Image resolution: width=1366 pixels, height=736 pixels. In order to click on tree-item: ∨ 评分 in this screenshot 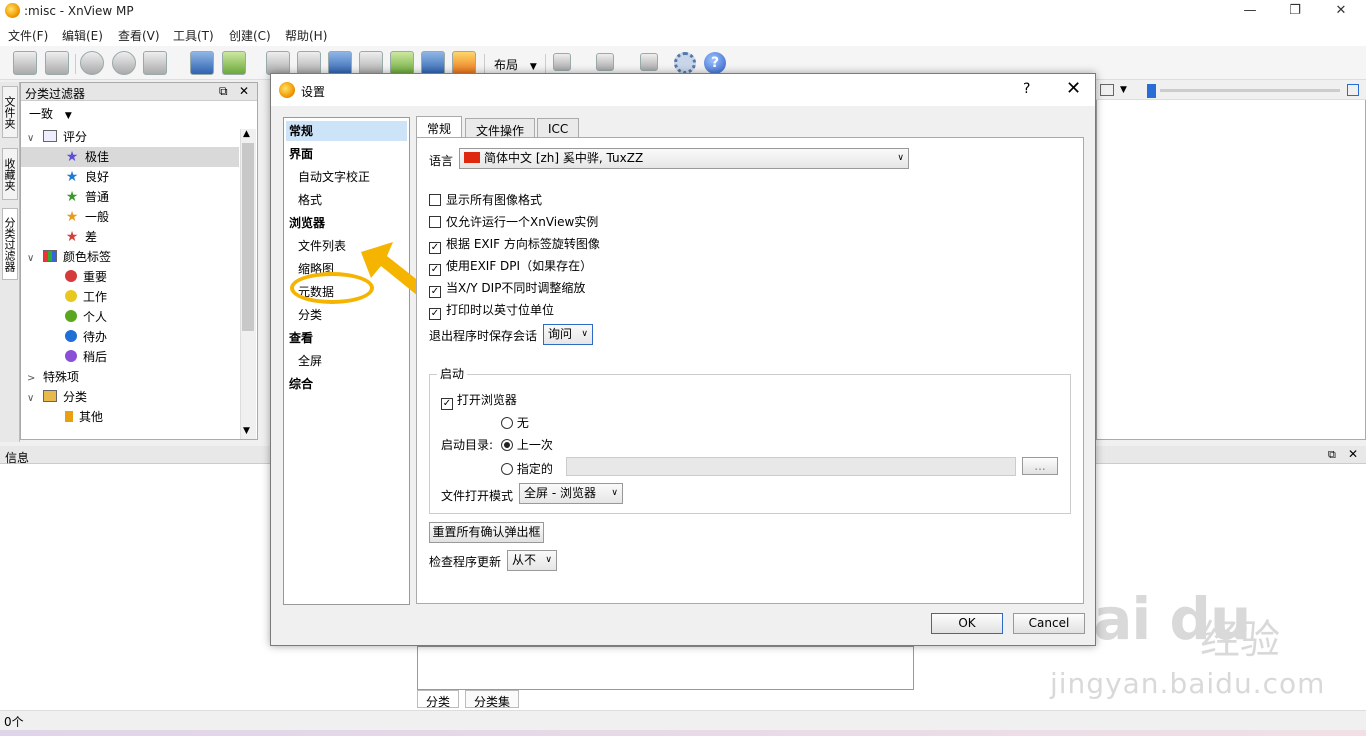, I will do `click(130, 137)`.